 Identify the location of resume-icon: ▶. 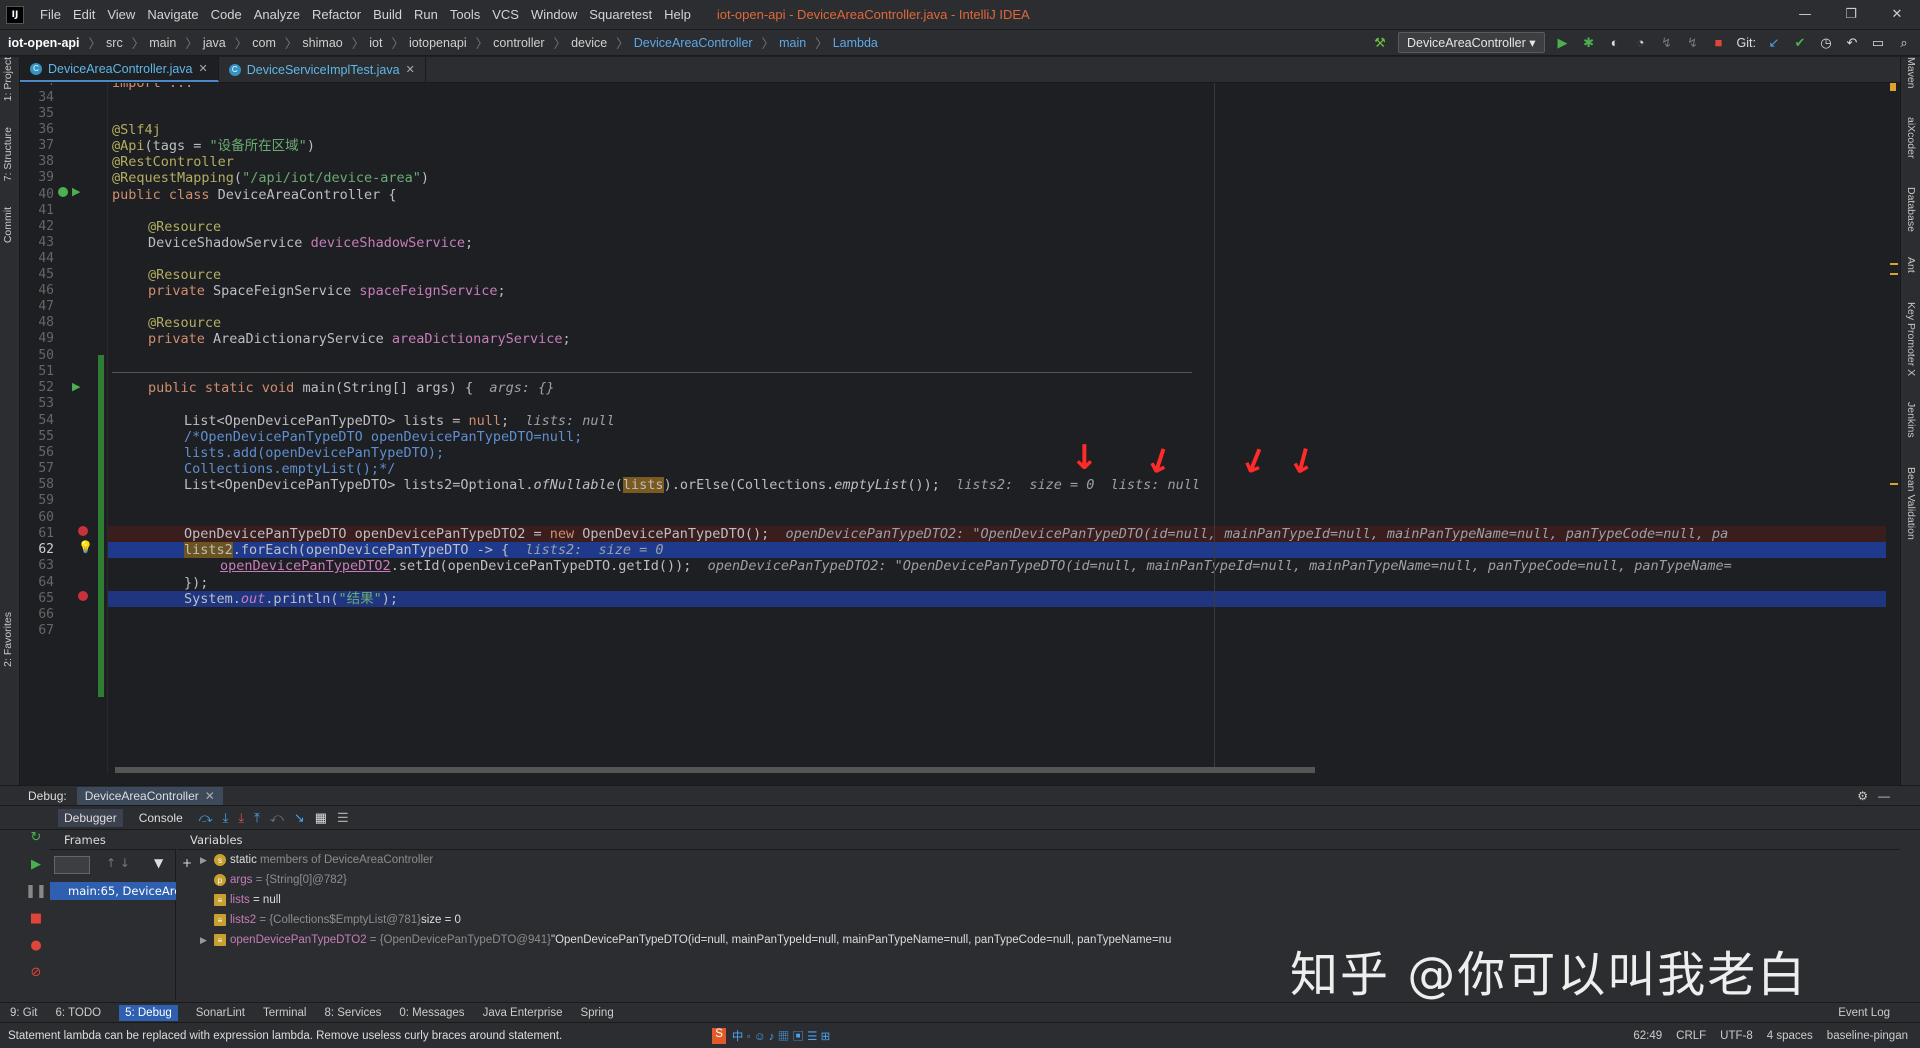
(36, 864).